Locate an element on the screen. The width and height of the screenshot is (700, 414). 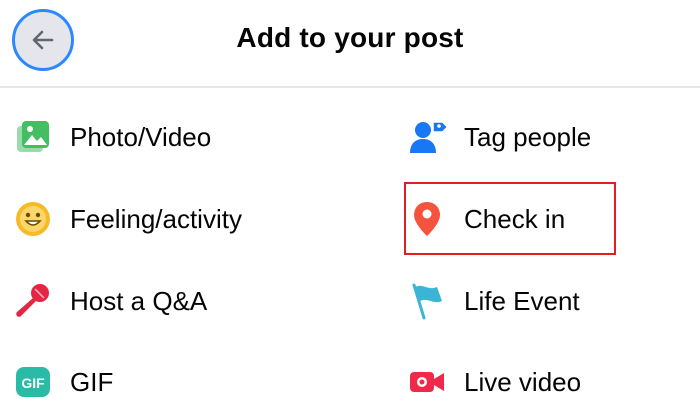
svg-text: GIF is located at coordinates (33, 383).